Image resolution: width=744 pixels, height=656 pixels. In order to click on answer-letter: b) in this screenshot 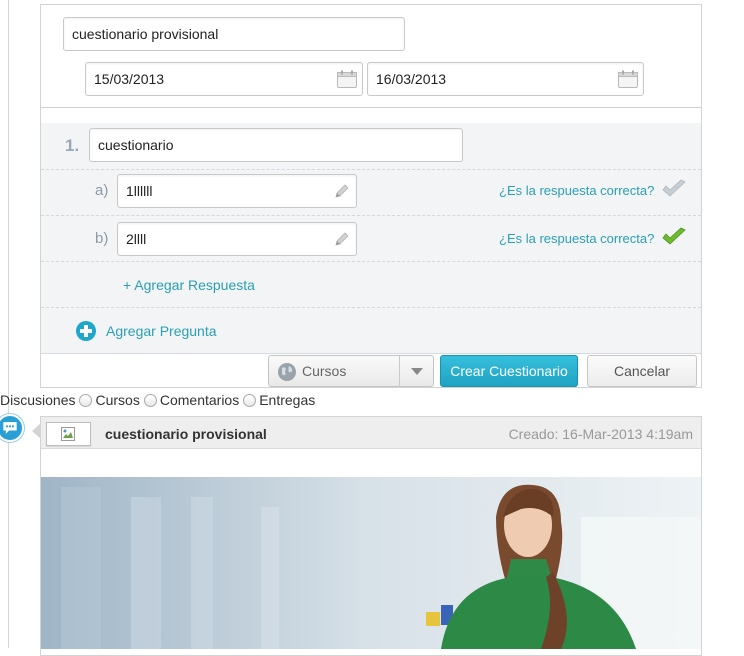, I will do `click(102, 238)`.